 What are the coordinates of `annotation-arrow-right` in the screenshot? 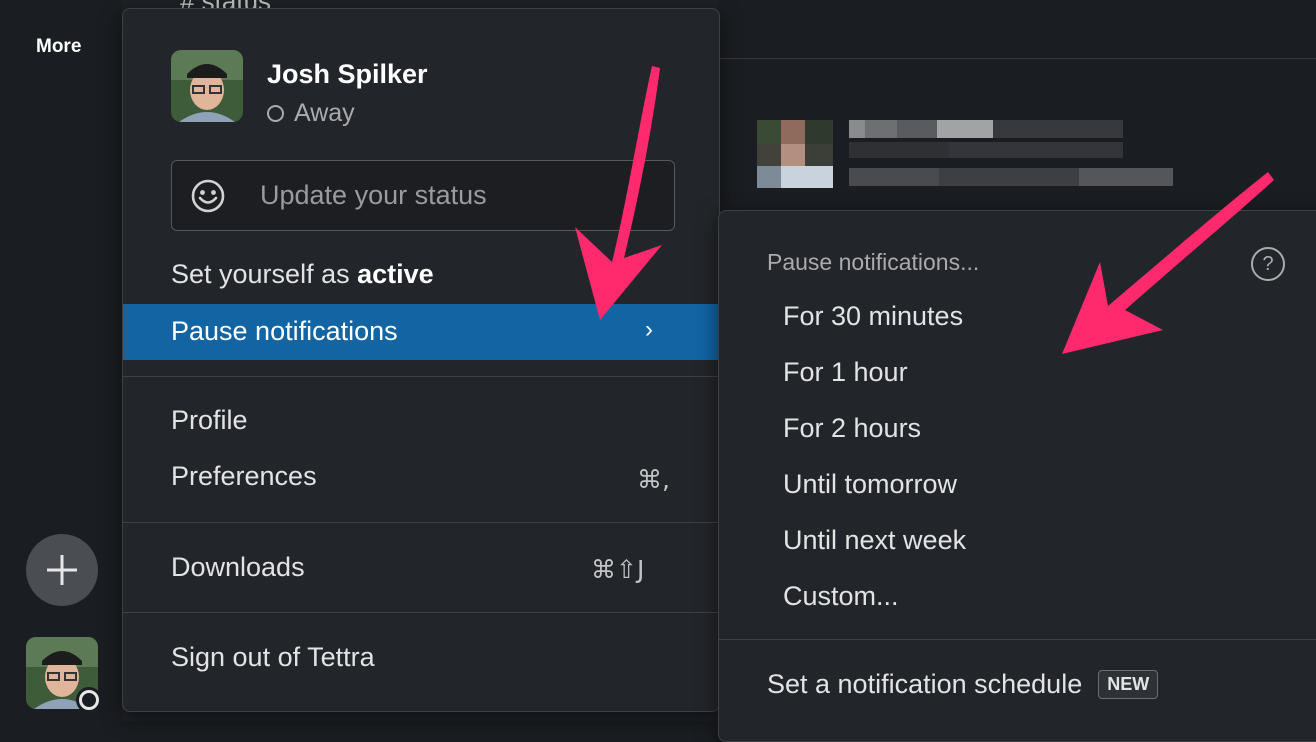 It's located at (1168, 263).